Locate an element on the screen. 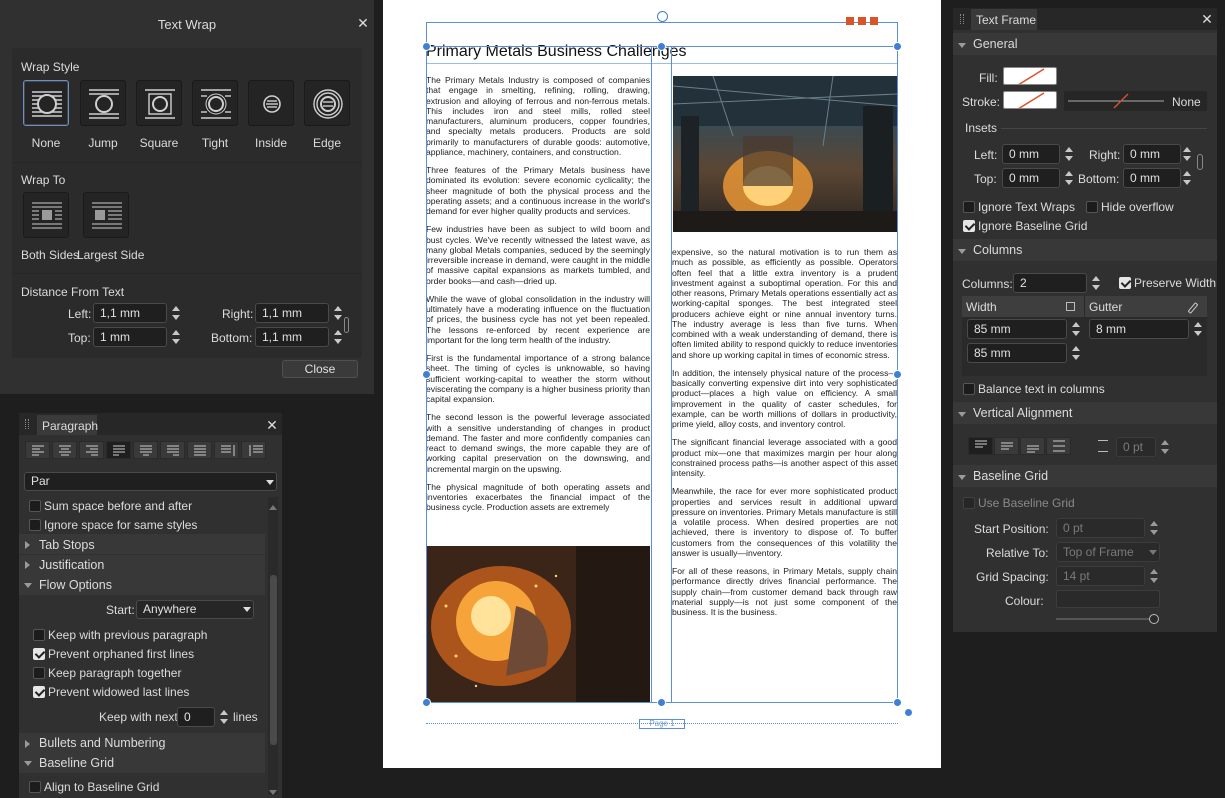  align-baseline-checkbox is located at coordinates (35, 787).